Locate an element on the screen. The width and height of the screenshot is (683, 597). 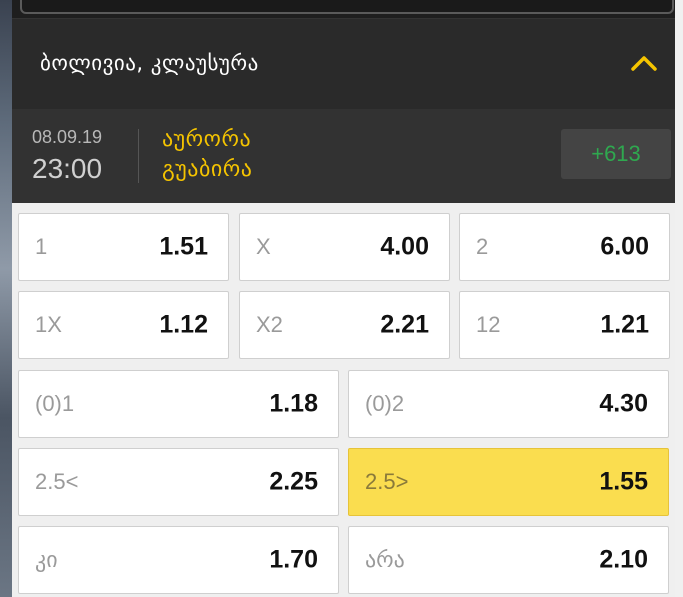
background-image-edge is located at coordinates (6, 298).